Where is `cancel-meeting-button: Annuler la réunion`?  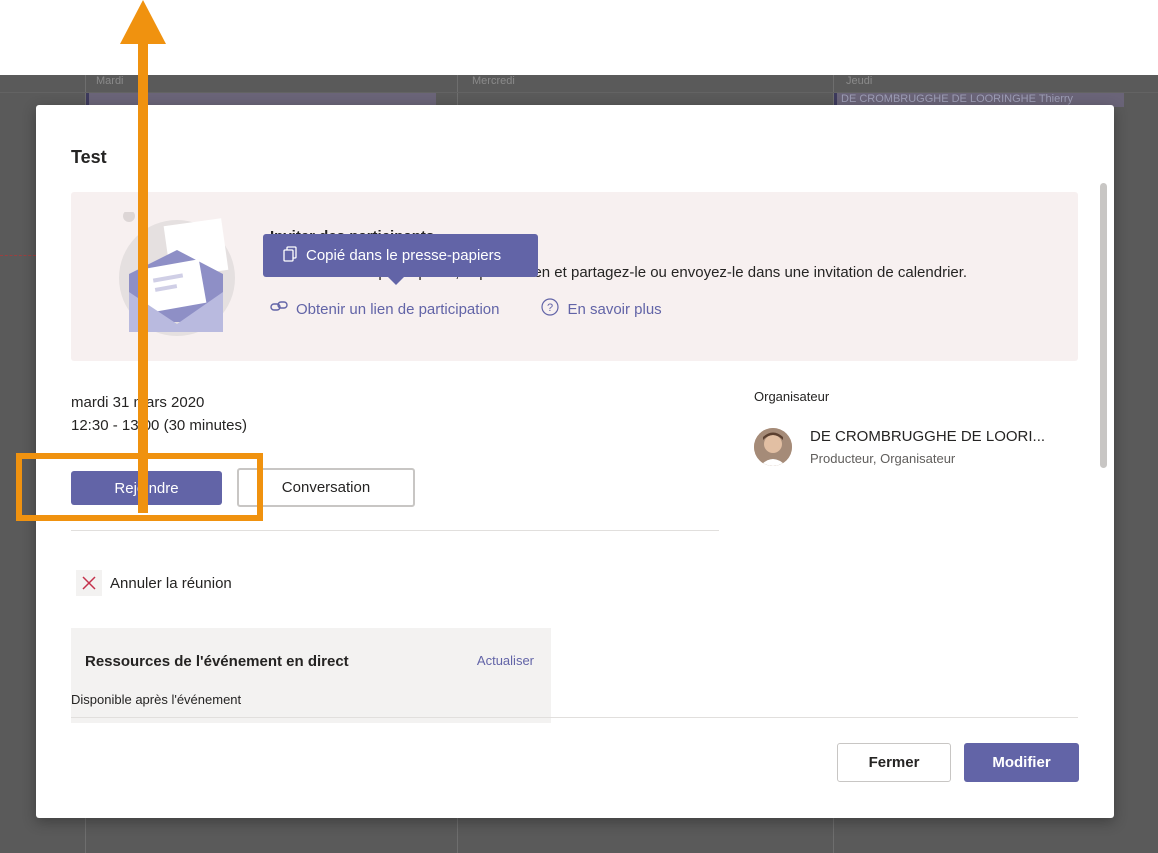 cancel-meeting-button: Annuler la réunion is located at coordinates (154, 583).